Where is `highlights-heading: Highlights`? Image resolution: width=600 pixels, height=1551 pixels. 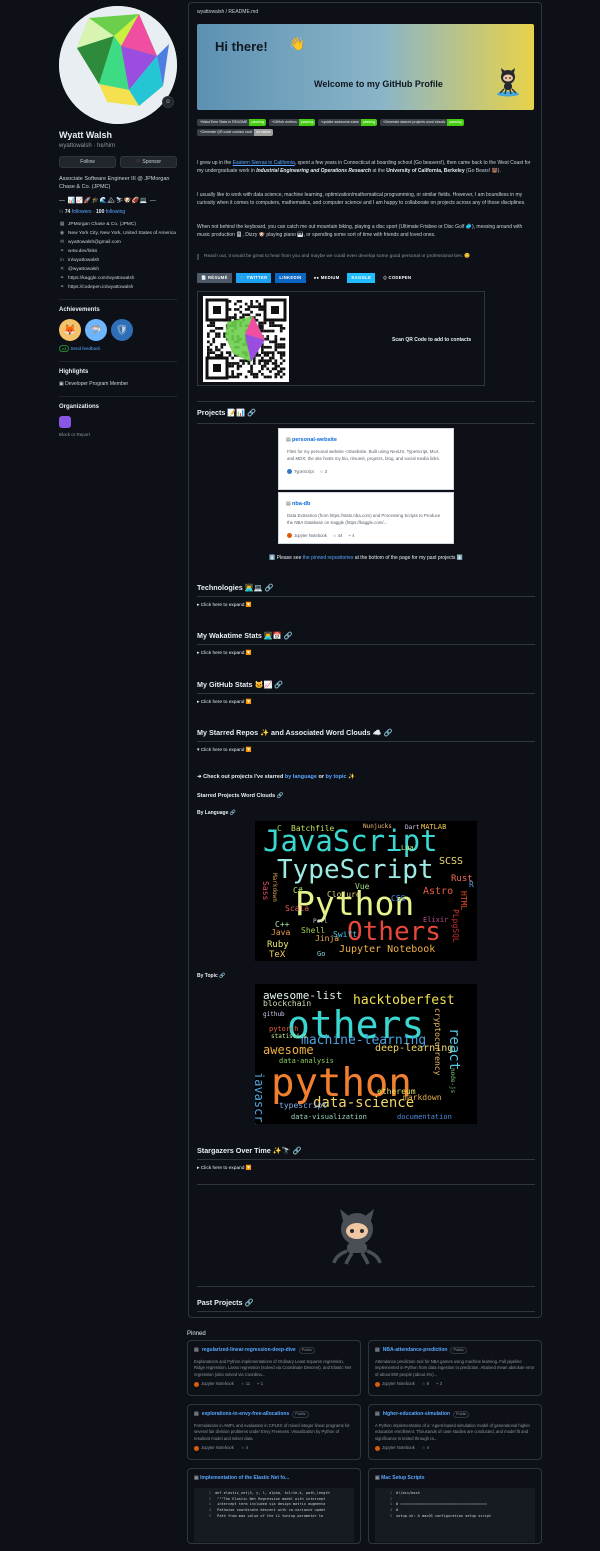
highlights-heading: Highlights is located at coordinates (74, 372).